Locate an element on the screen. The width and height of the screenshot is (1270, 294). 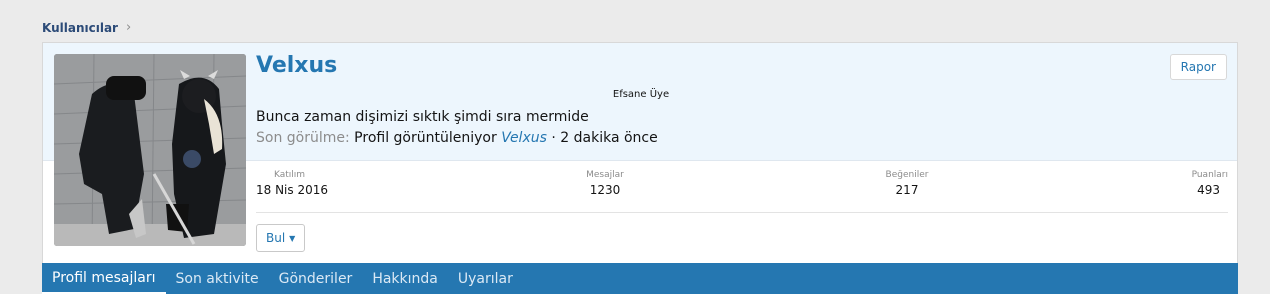
last-seen-label: Son görülme: is located at coordinates (303, 138).